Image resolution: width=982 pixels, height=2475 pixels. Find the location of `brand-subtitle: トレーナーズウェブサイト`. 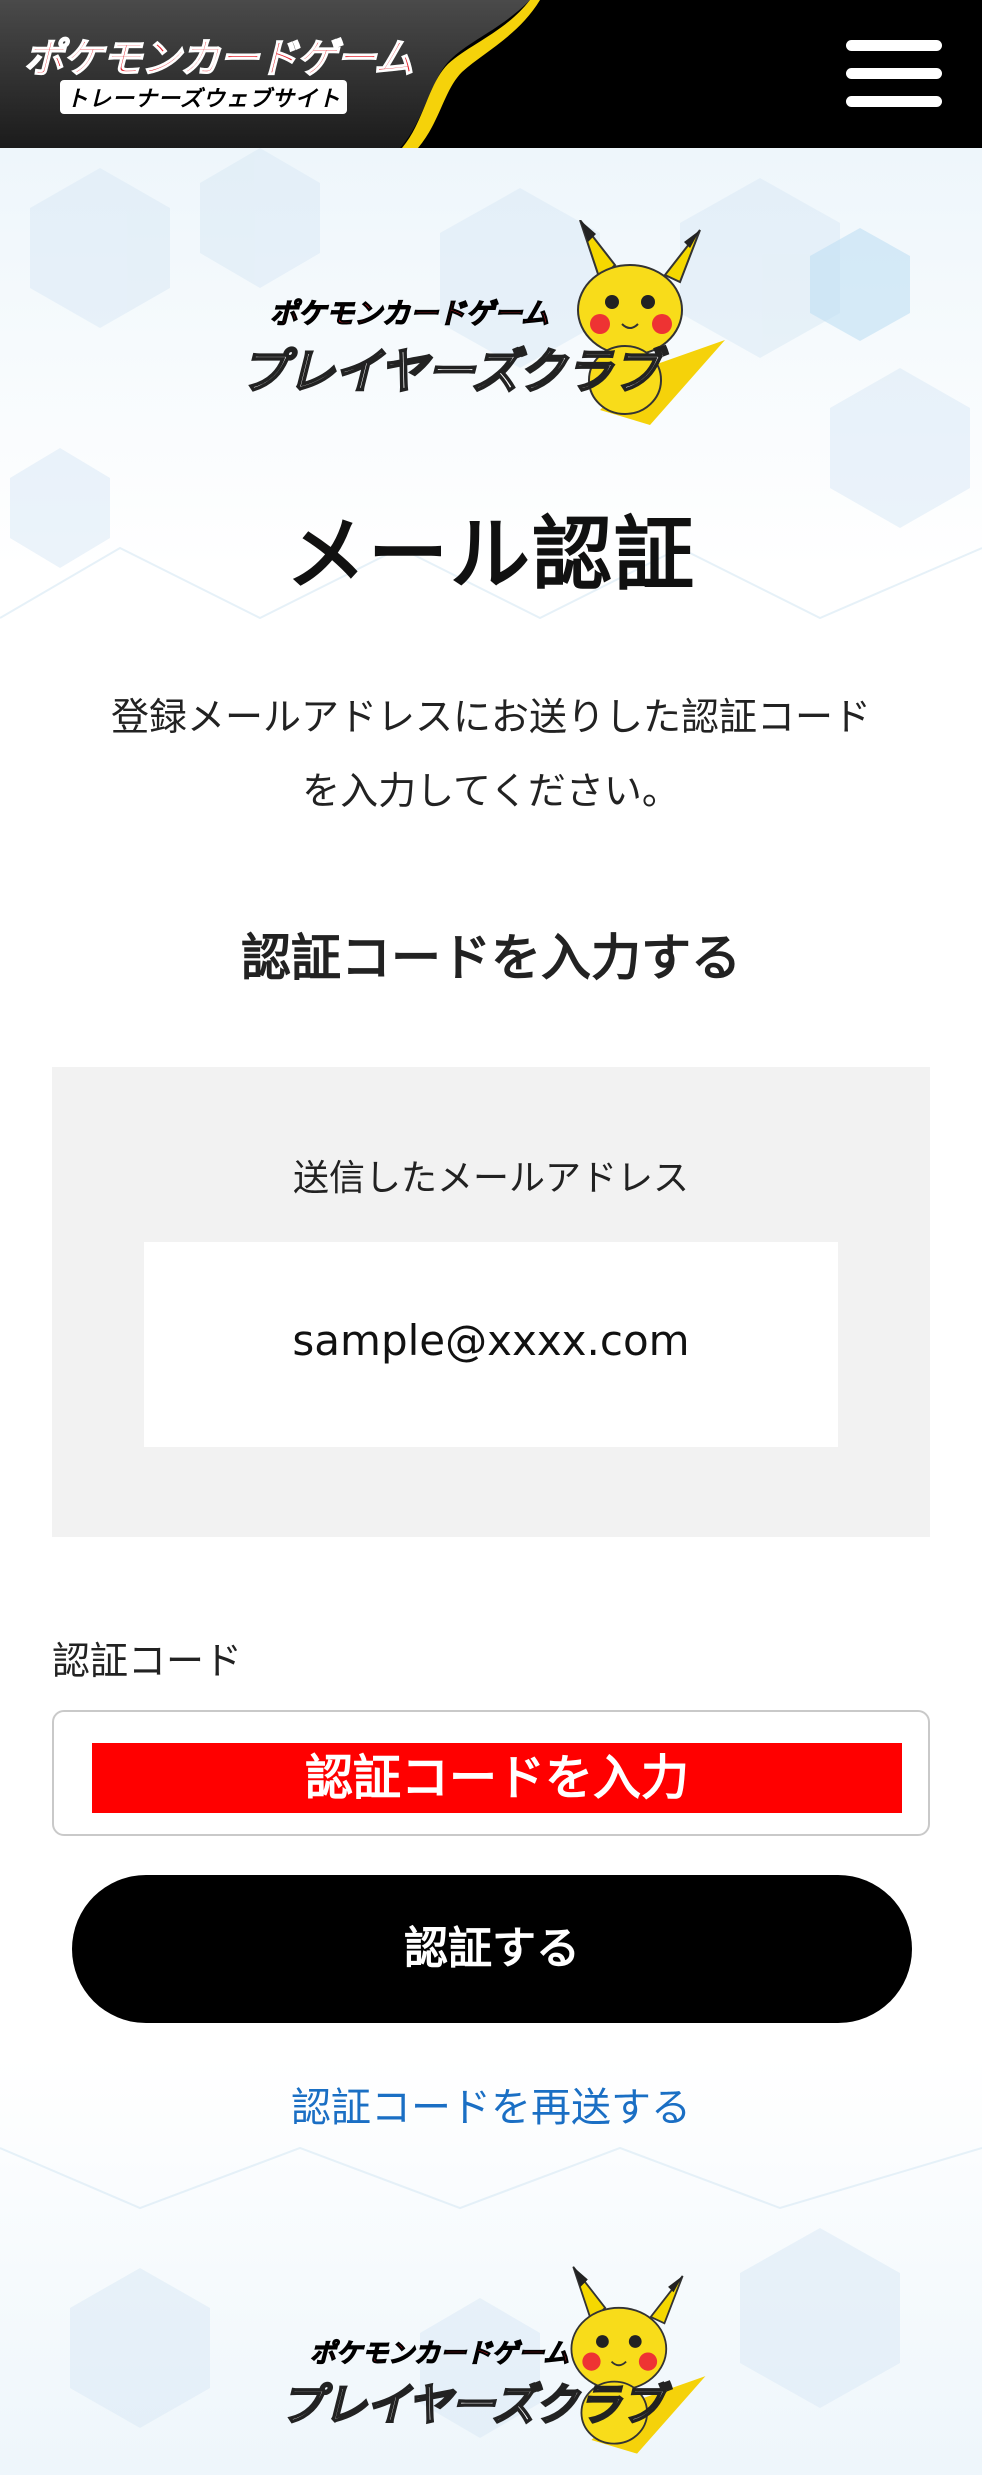

brand-subtitle: トレーナーズウェブサイト is located at coordinates (203, 97).